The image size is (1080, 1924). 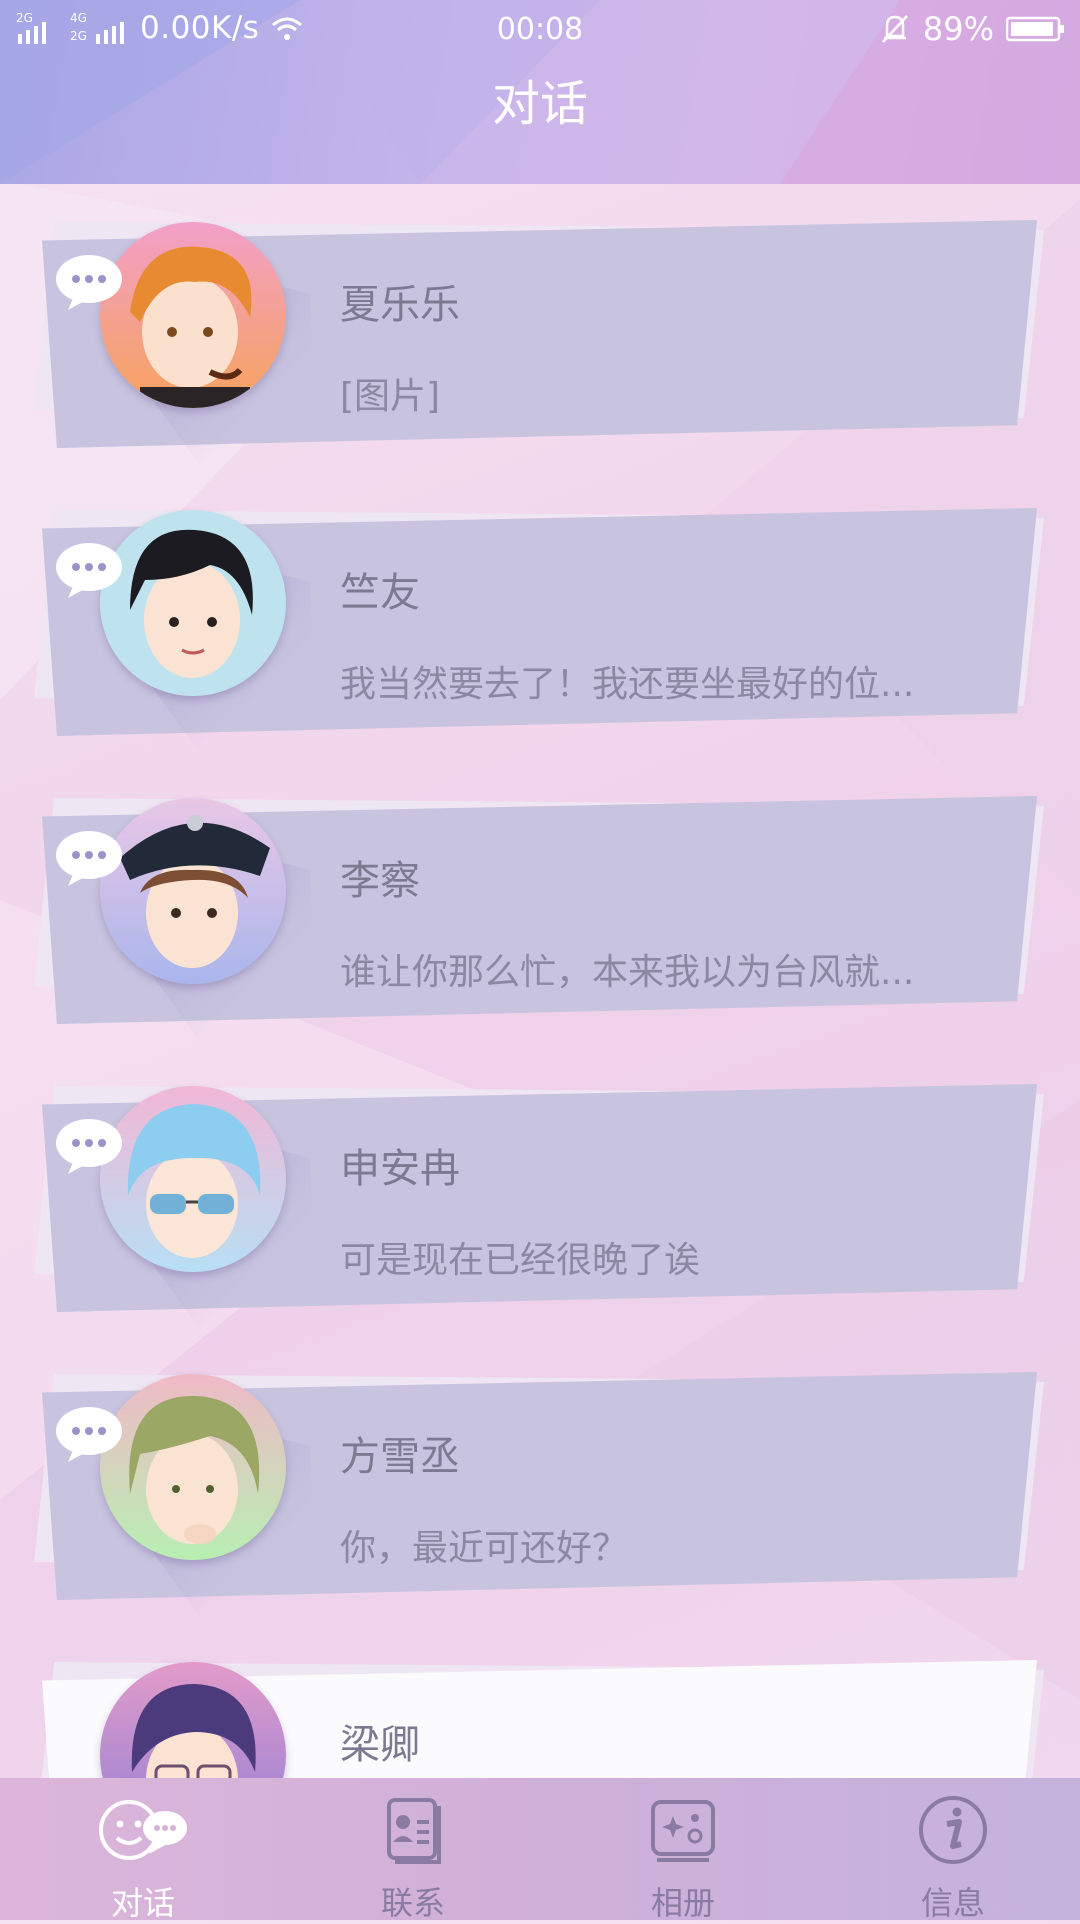 I want to click on page-title: 对话, so click(x=539, y=104).